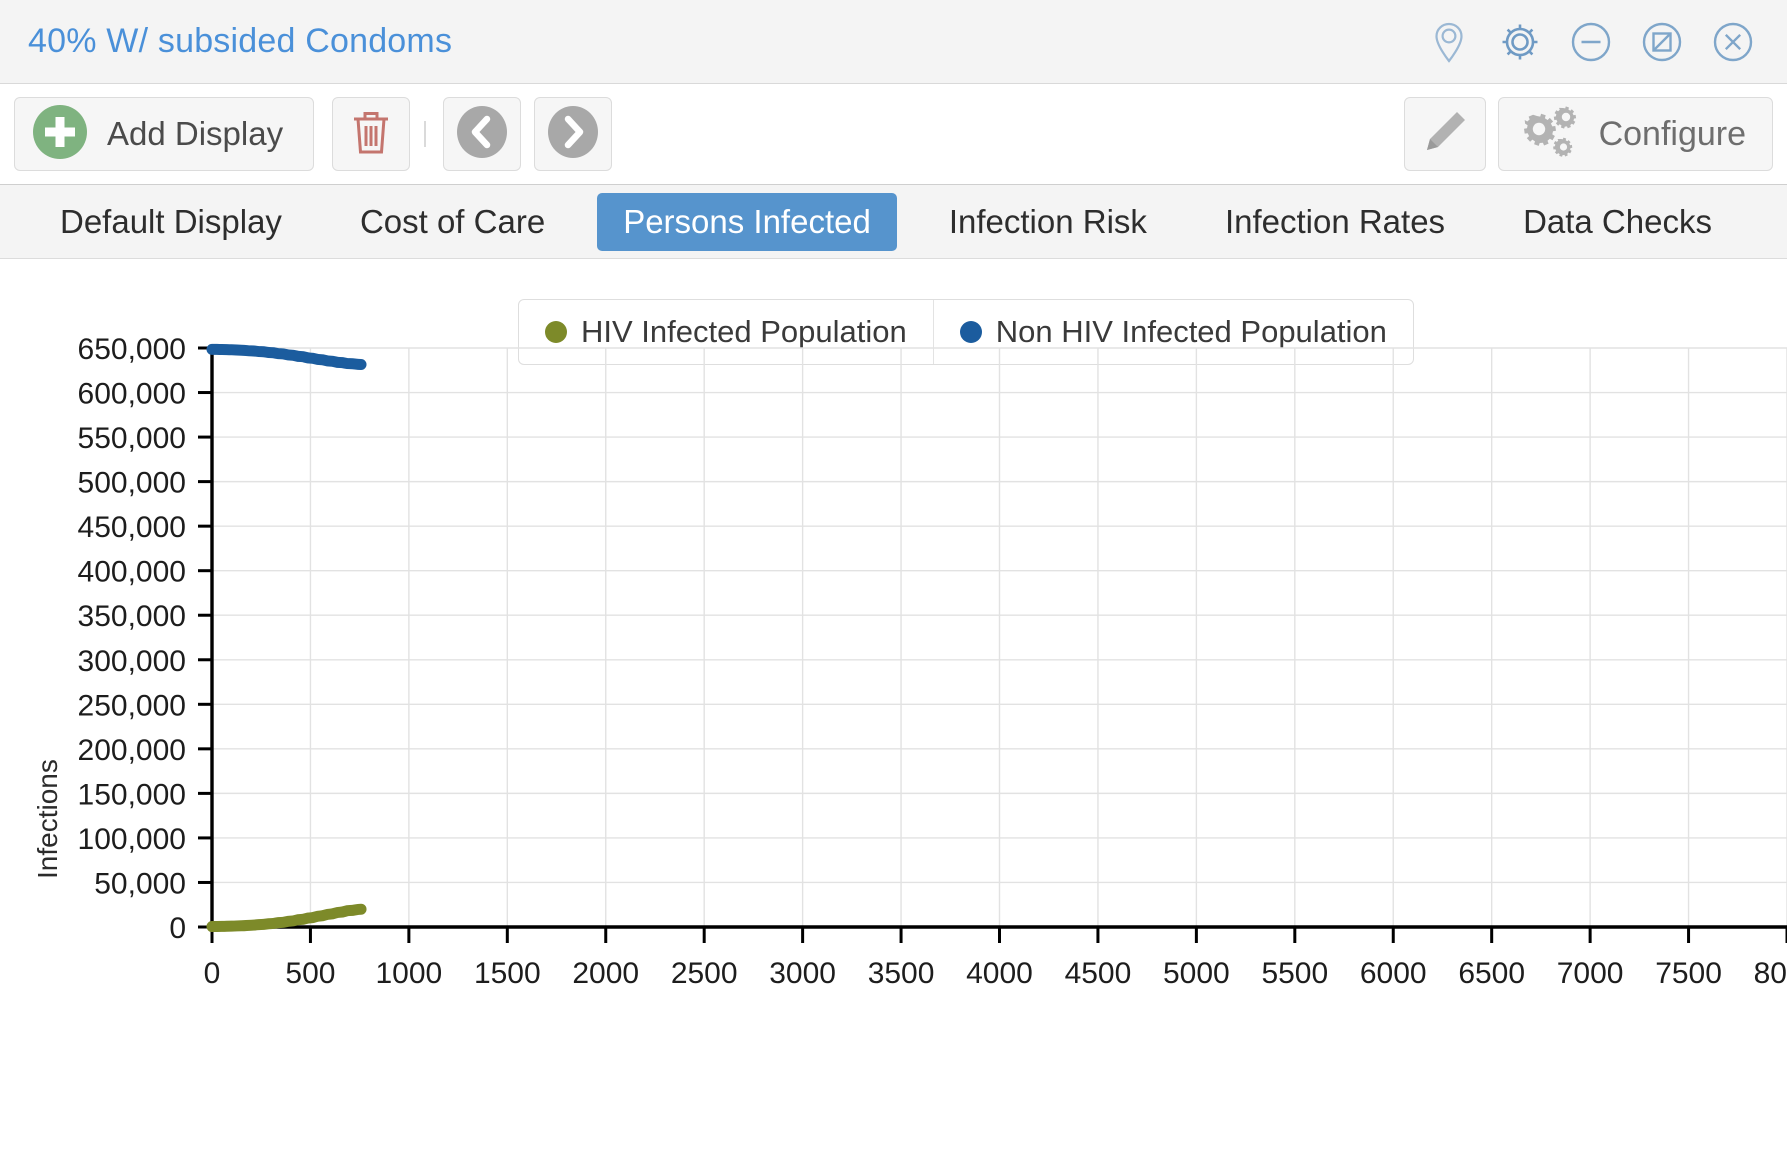  I want to click on toolbar-left-group: Add Display, so click(306, 134).